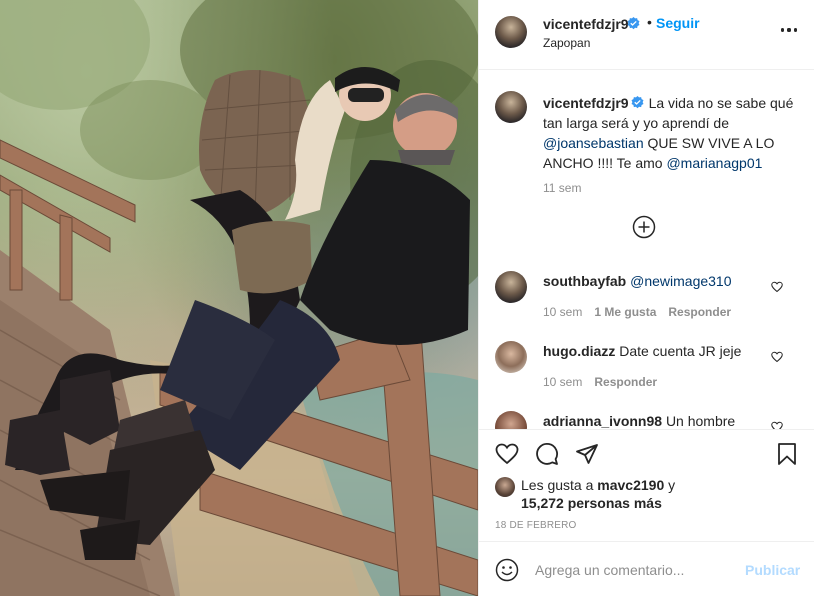 The image size is (814, 596). What do you see at coordinates (586, 24) in the screenshot?
I see `author-username: vicentefdzjr9` at bounding box center [586, 24].